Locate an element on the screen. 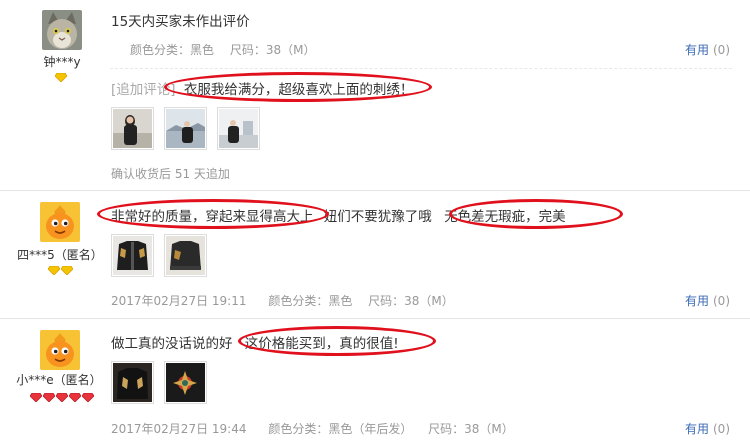  review-text-part: 这价格能买到，真的很值! is located at coordinates (321, 344).